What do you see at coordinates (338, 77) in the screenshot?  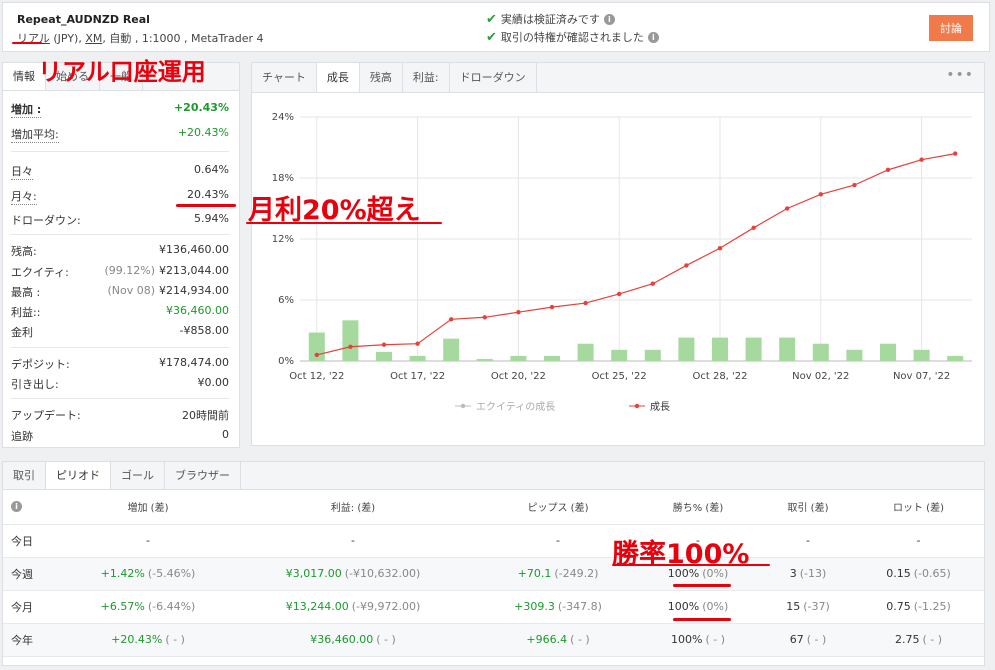 I see `tab-growth: 成長` at bounding box center [338, 77].